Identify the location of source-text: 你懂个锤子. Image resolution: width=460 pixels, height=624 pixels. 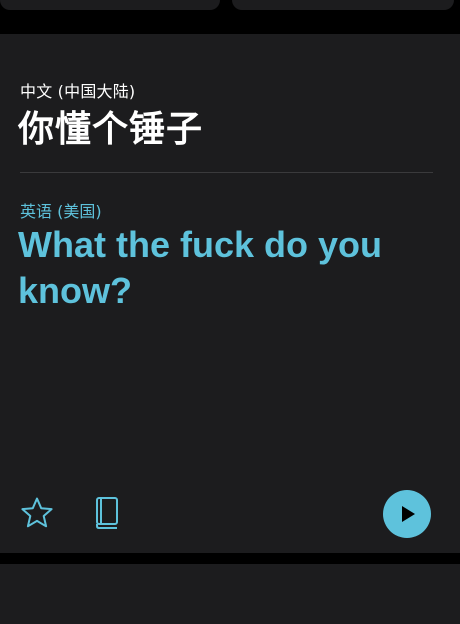
(111, 129).